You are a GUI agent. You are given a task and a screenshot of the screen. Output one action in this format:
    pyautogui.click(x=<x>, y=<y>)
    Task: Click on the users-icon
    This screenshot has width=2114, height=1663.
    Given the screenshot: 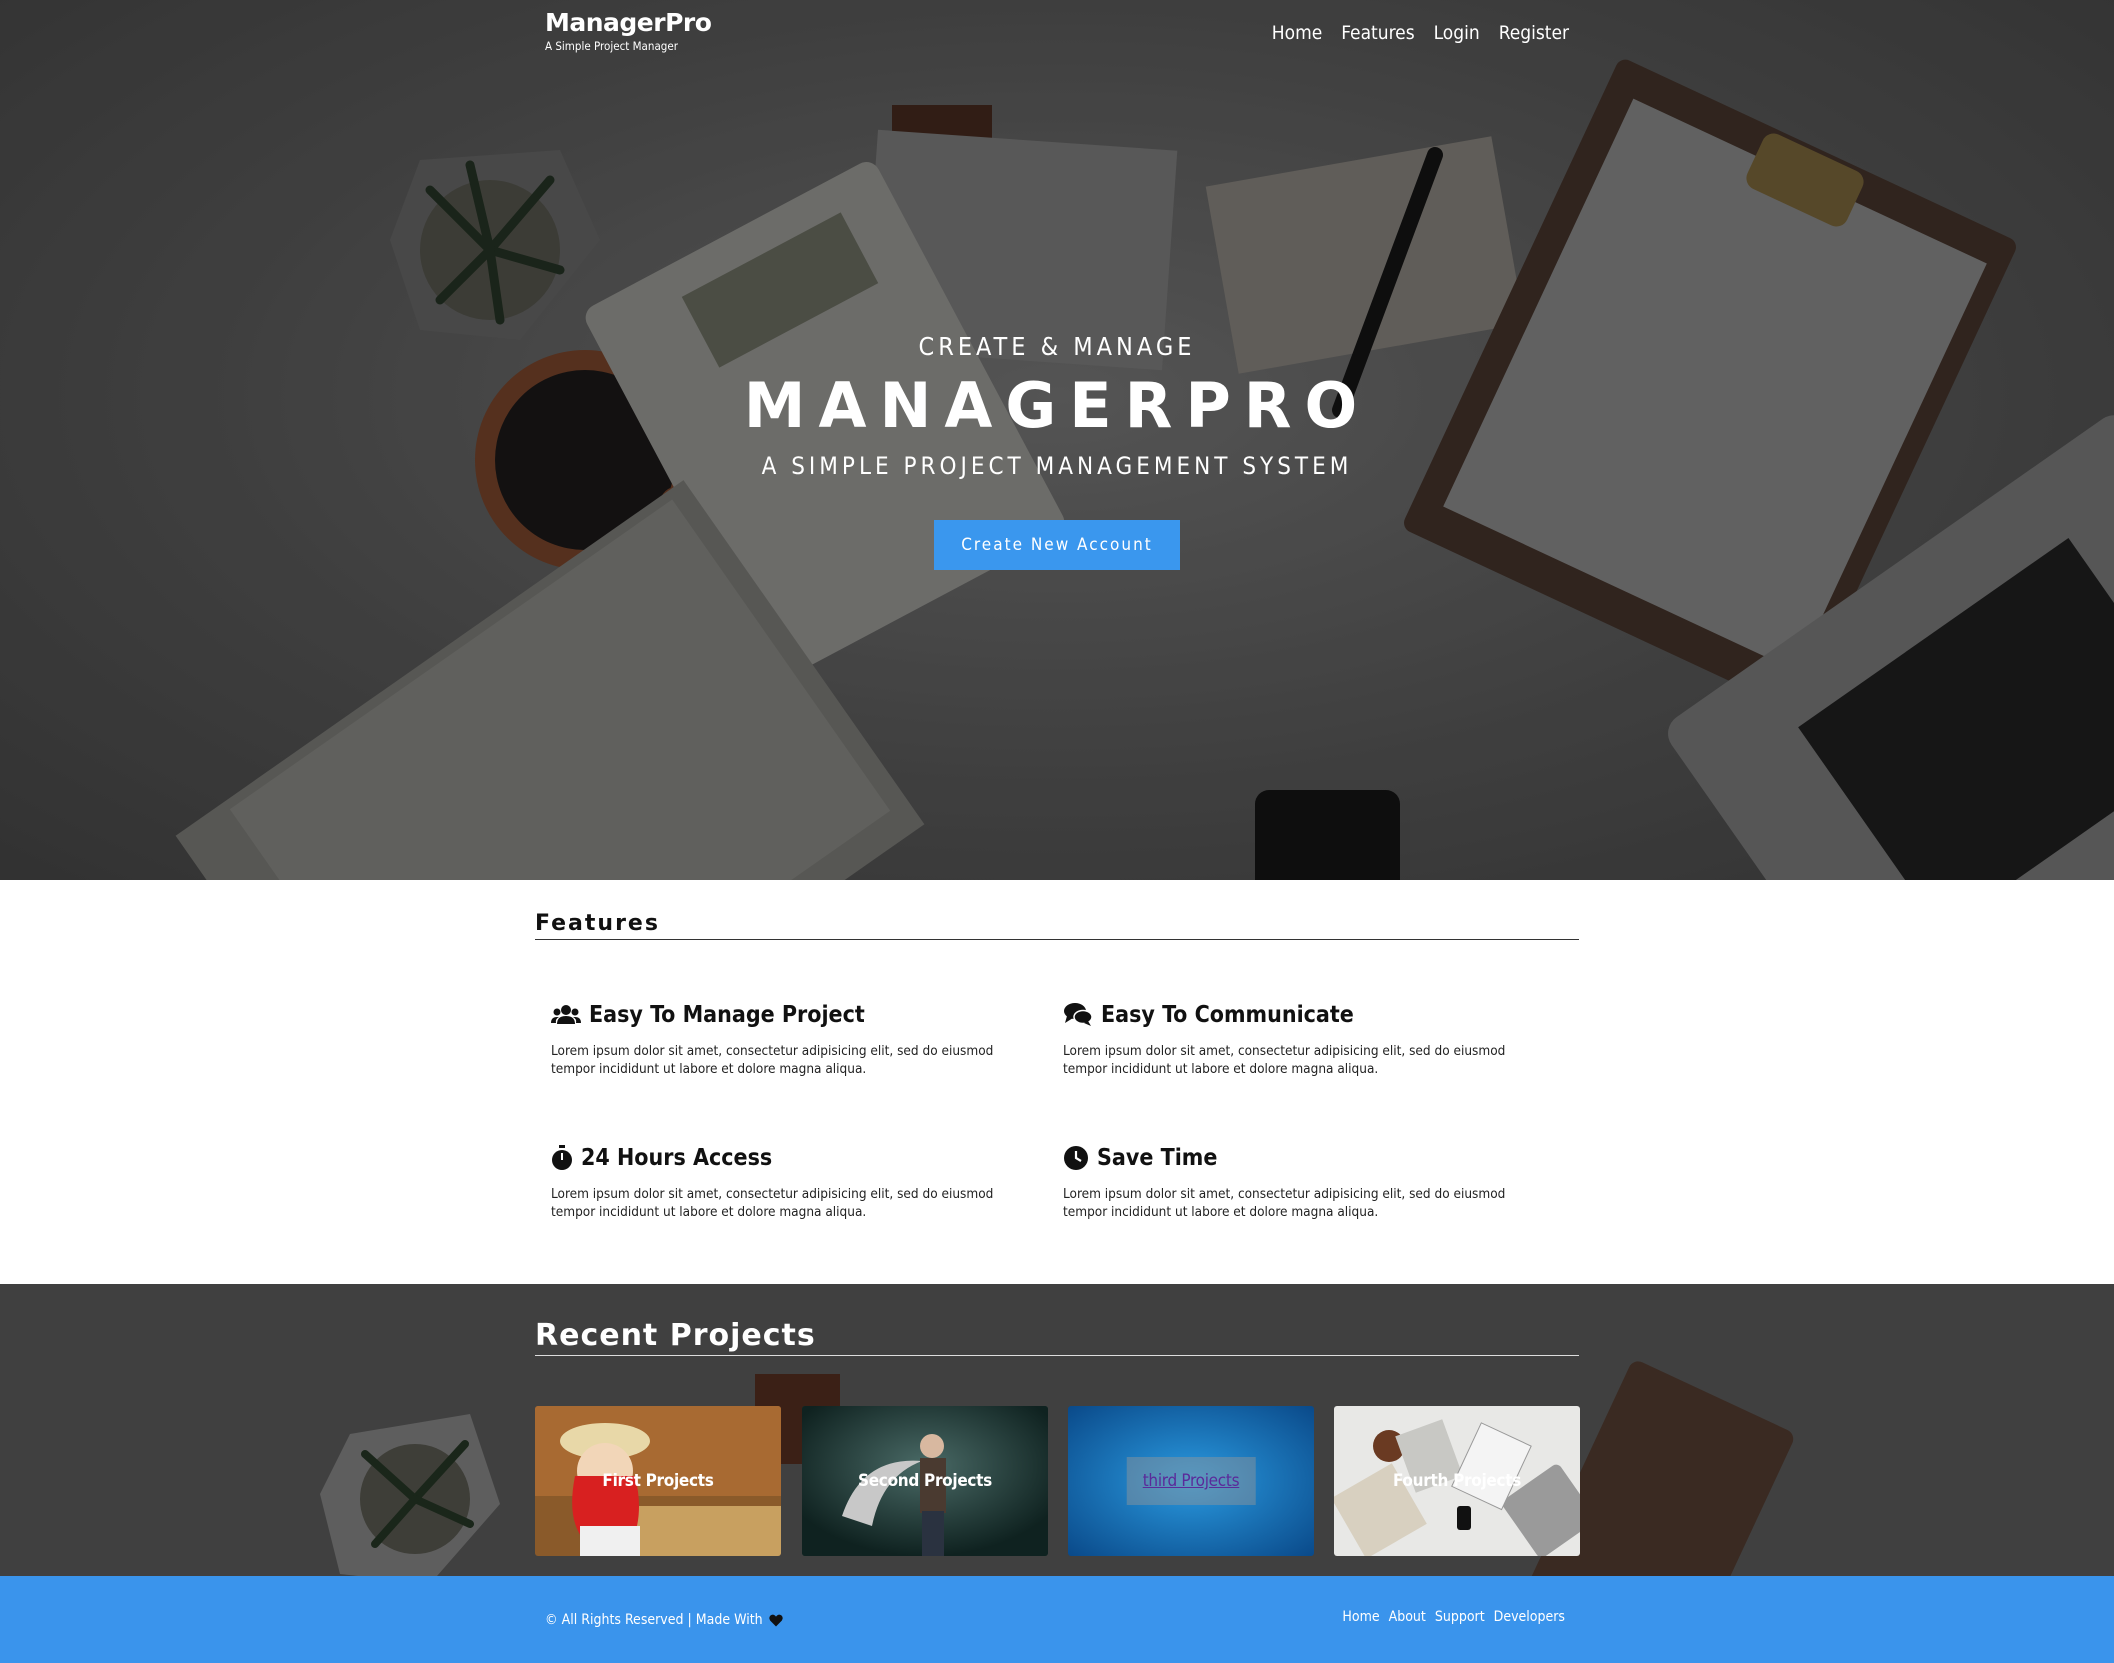 What is the action you would take?
    pyautogui.click(x=566, y=1014)
    